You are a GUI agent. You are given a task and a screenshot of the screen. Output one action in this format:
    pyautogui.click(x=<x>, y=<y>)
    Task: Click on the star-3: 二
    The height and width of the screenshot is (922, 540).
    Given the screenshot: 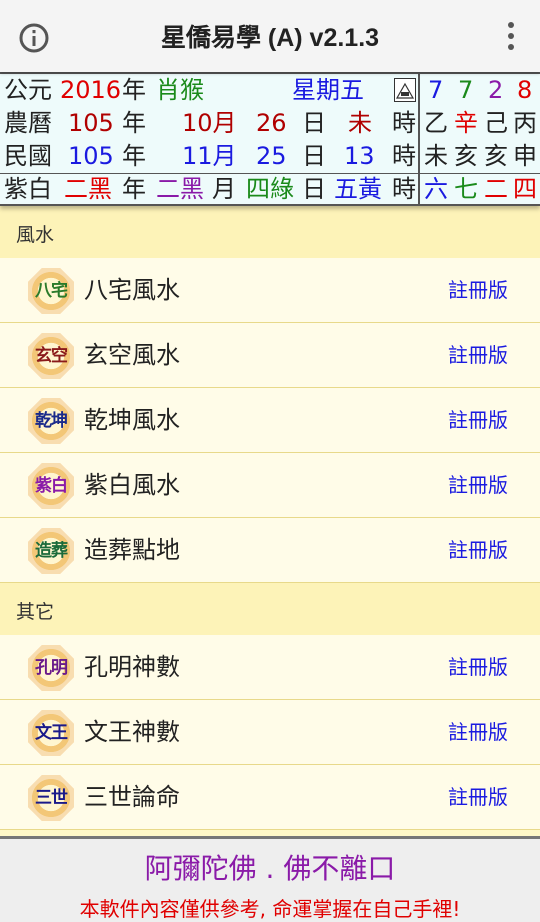 What is the action you would take?
    pyautogui.click(x=496, y=189)
    